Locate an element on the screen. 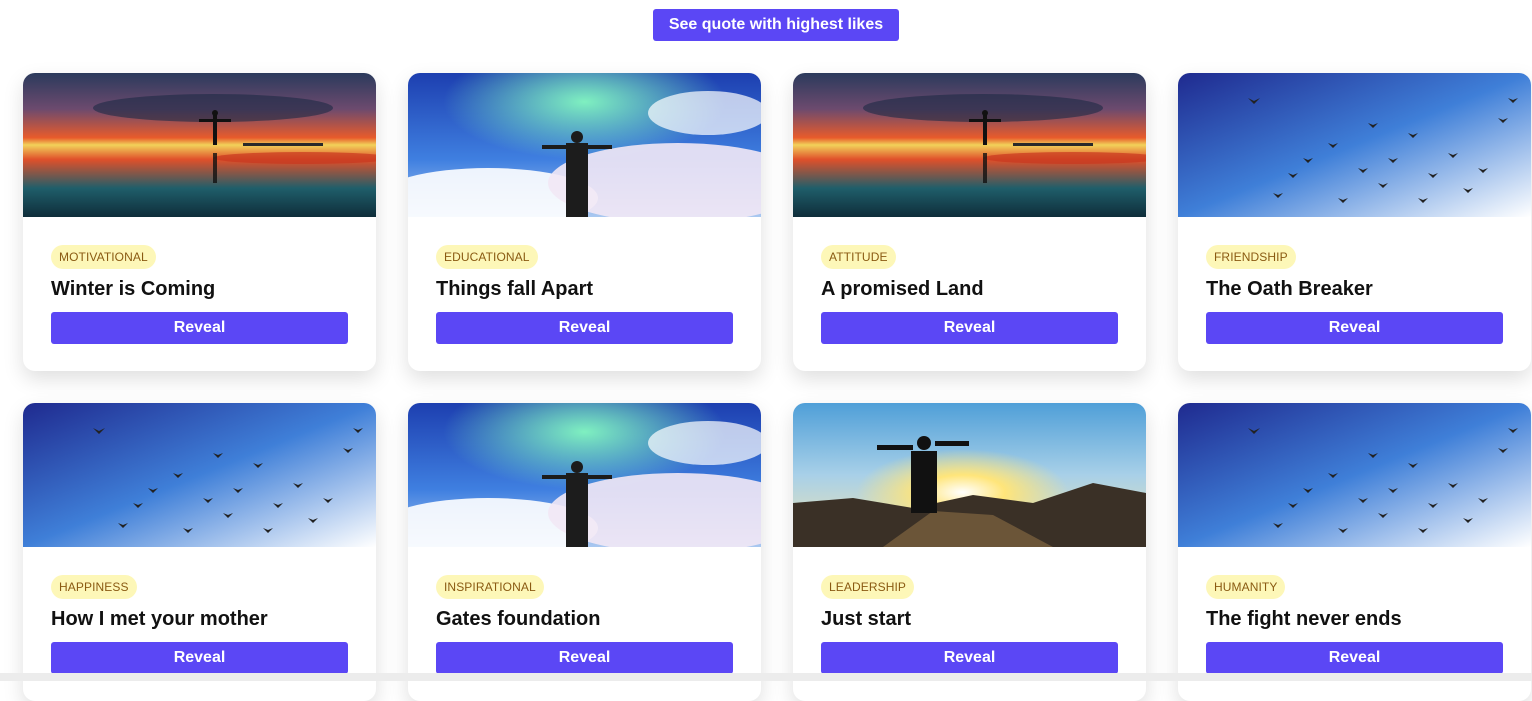  quote-title: Winter is Coming is located at coordinates (133, 289).